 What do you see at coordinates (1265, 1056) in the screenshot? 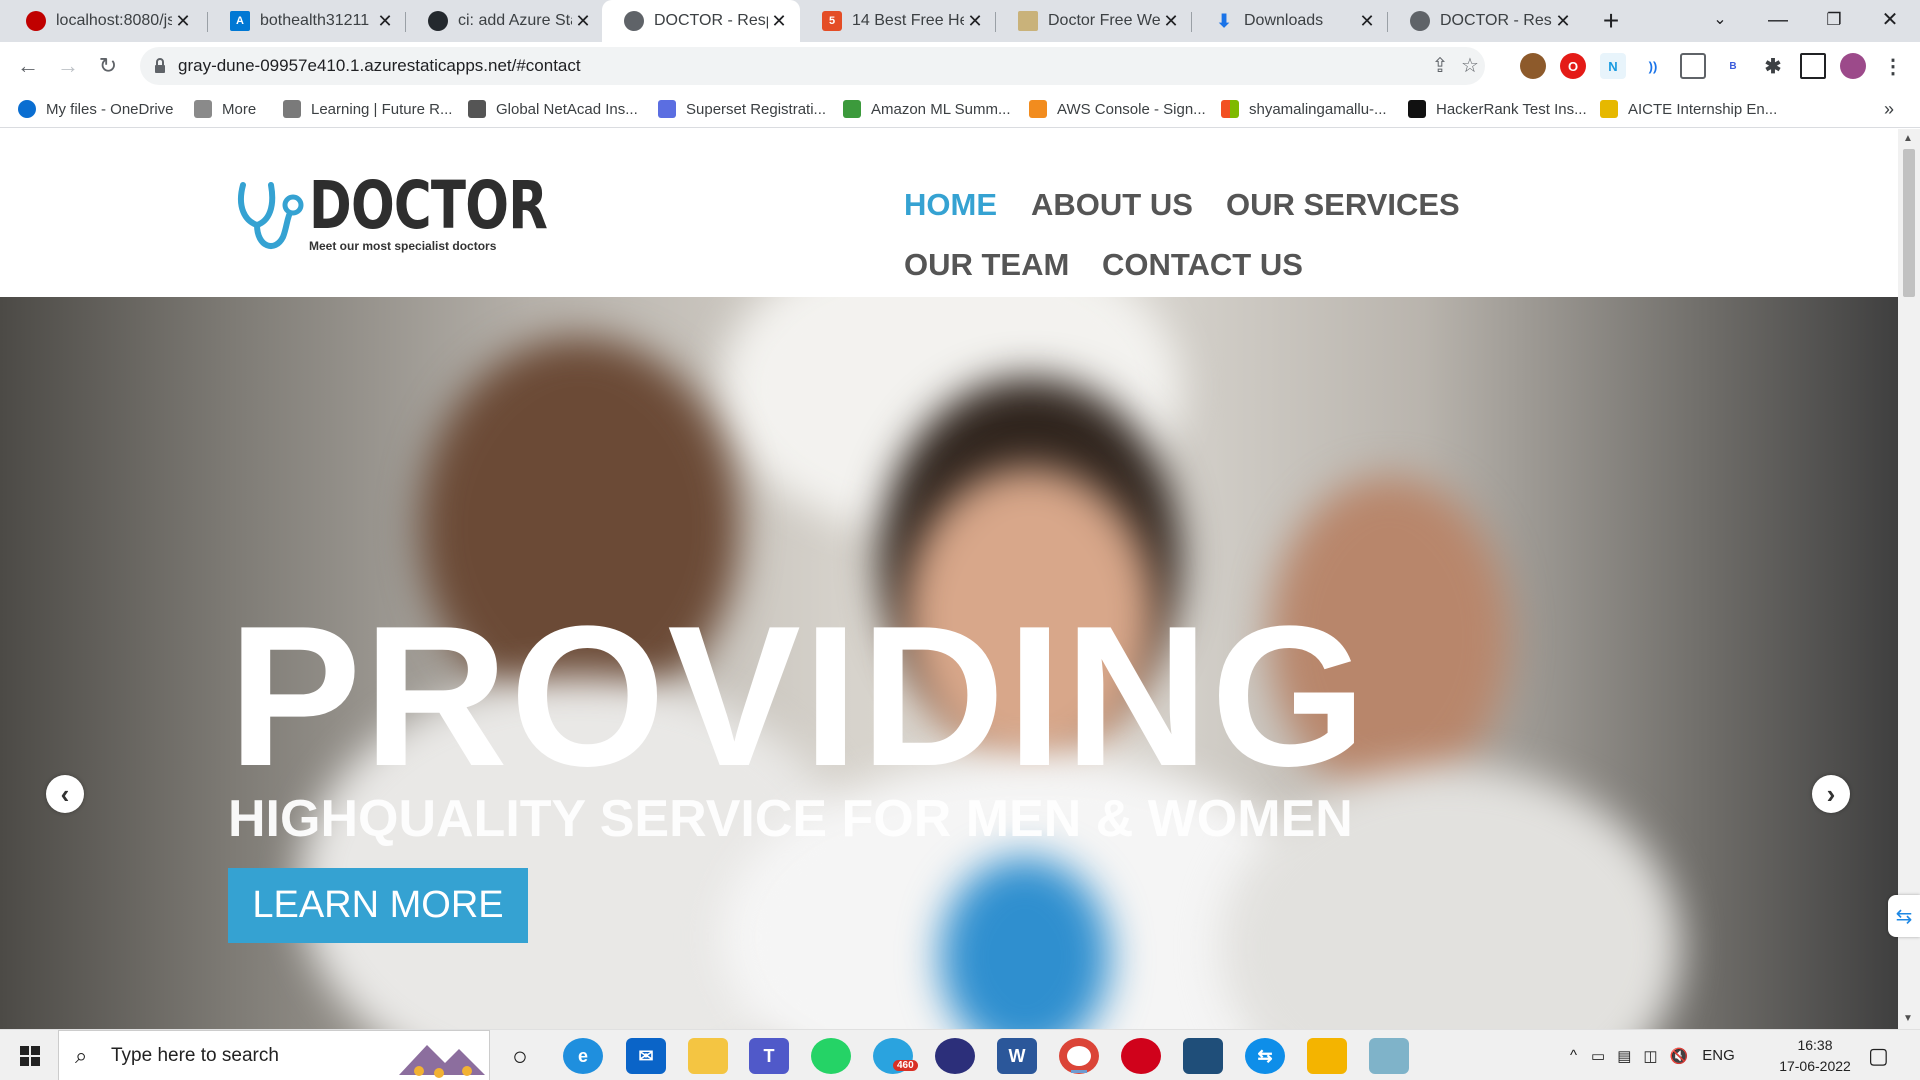
I see `teamviewer-icon: ⇆` at bounding box center [1265, 1056].